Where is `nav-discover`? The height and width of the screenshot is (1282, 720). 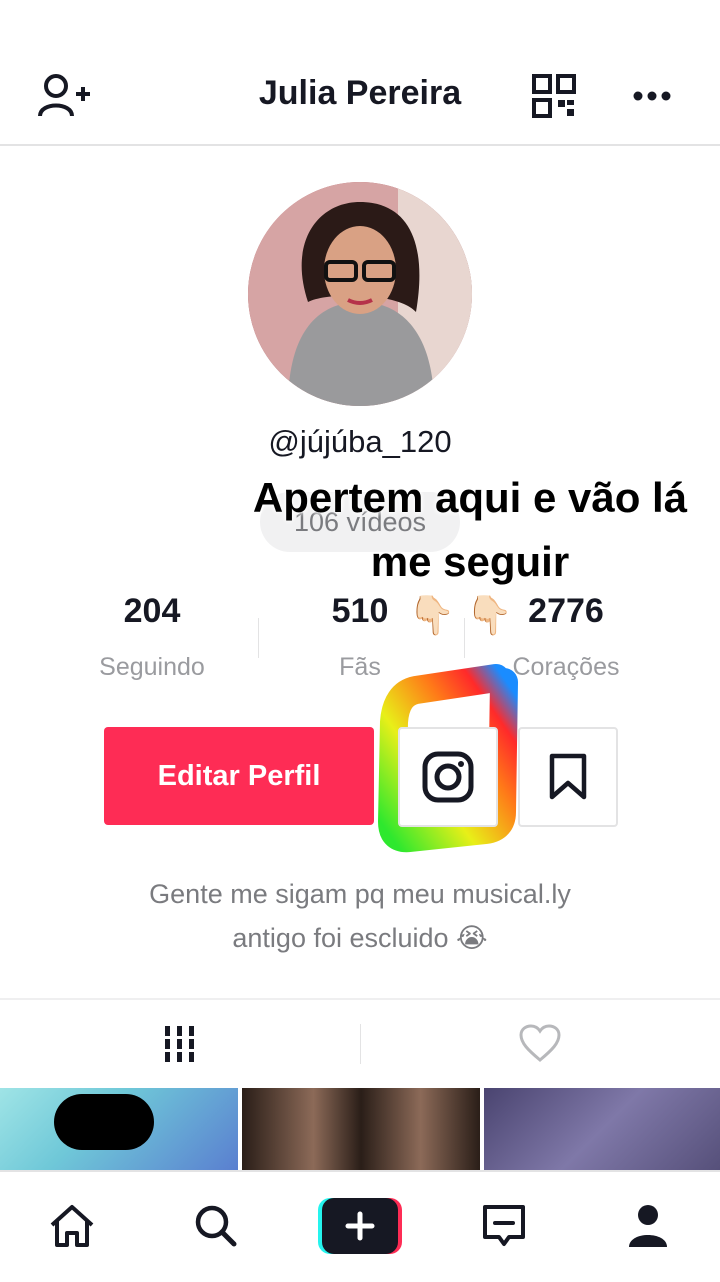 nav-discover is located at coordinates (216, 1226).